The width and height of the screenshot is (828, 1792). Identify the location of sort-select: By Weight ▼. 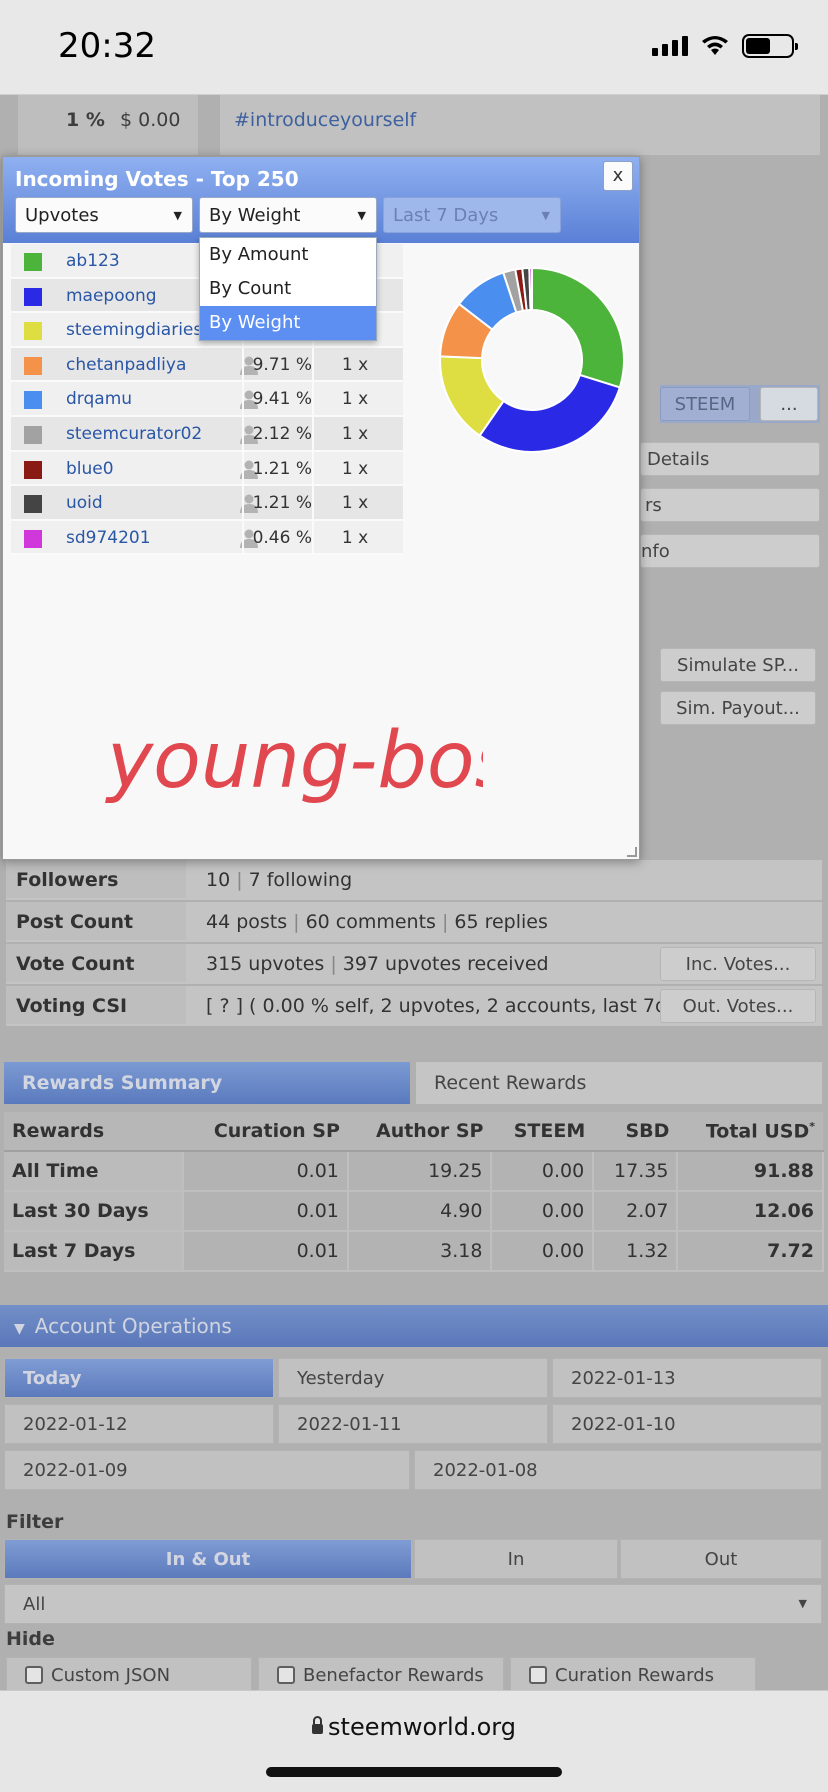
(288, 215).